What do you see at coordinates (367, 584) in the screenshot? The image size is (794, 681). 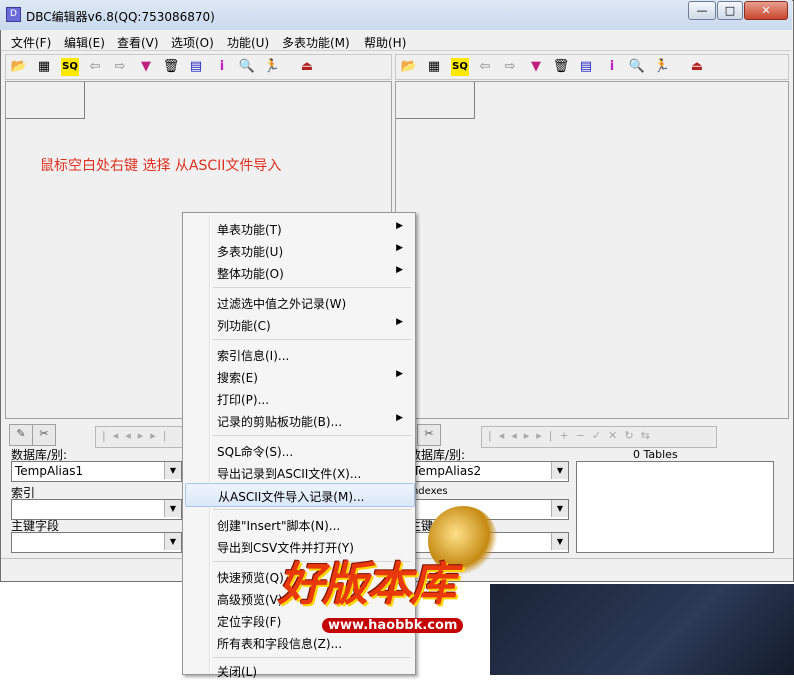 I see `watermark-title: 好版本库` at bounding box center [367, 584].